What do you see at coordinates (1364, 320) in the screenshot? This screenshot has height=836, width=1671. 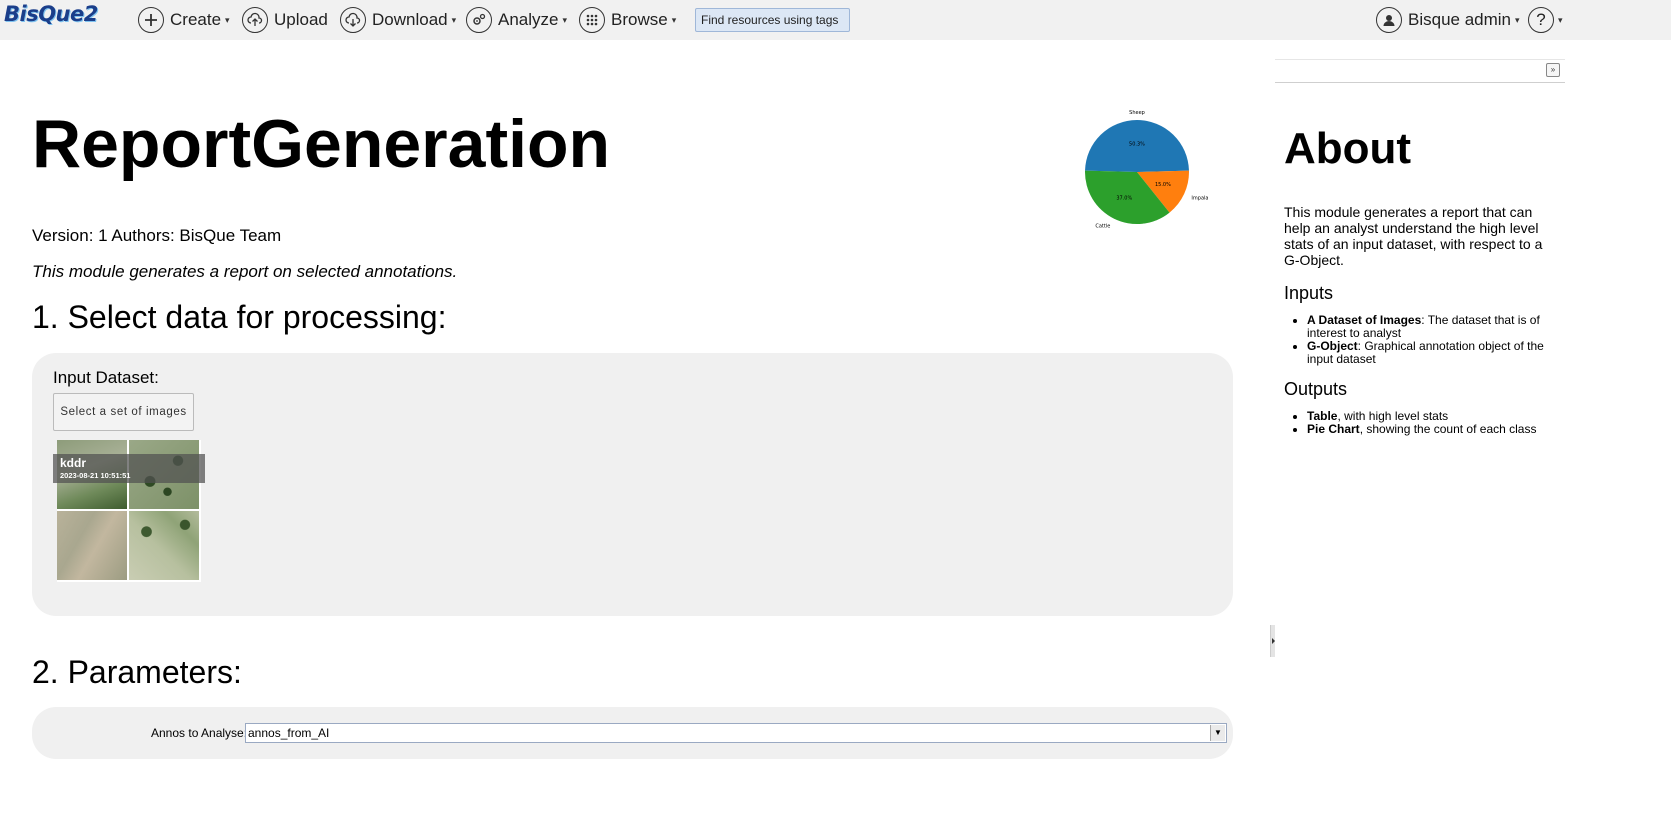 I see `input-term: A Dataset of Images` at bounding box center [1364, 320].